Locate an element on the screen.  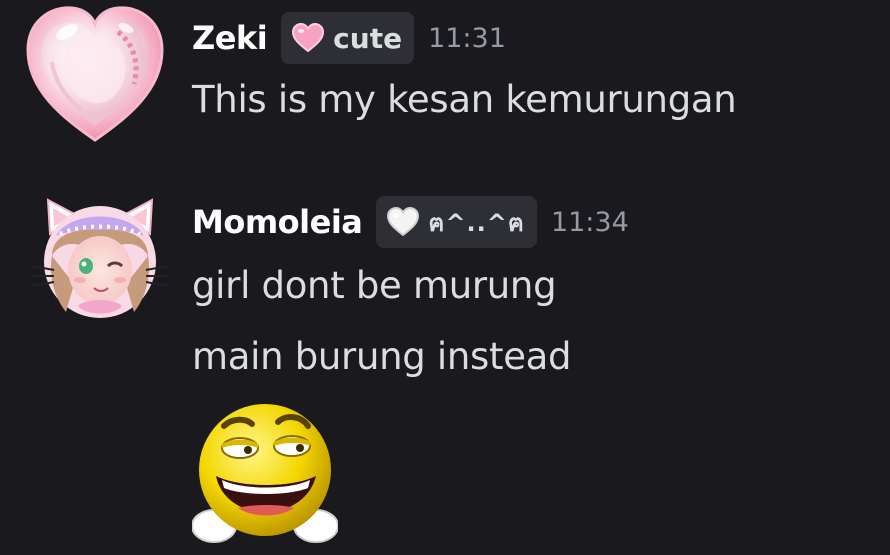
role-tag-label: cute is located at coordinates (368, 38).